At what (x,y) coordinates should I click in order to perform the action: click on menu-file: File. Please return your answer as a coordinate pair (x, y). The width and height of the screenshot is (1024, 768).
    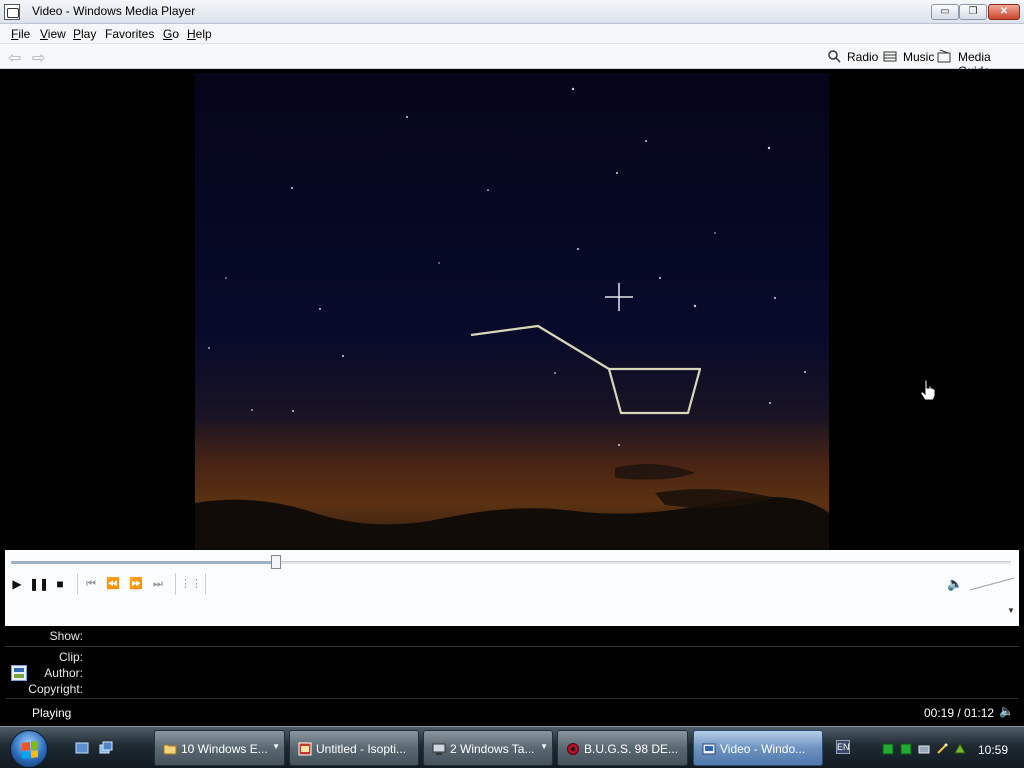
    Looking at the image, I should click on (20, 34).